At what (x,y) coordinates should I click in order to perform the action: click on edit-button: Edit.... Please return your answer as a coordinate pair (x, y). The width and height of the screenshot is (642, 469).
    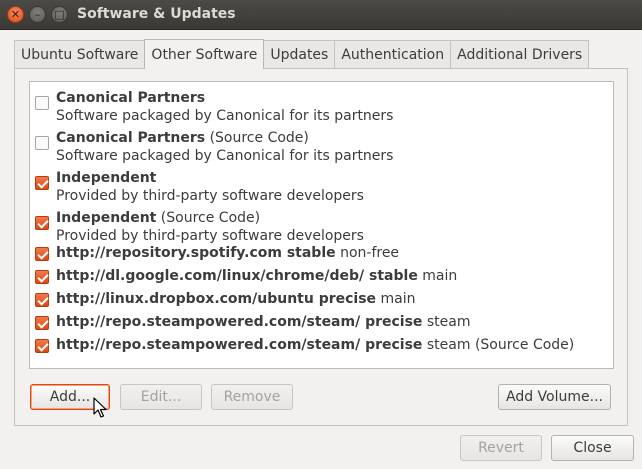
    Looking at the image, I should click on (161, 397).